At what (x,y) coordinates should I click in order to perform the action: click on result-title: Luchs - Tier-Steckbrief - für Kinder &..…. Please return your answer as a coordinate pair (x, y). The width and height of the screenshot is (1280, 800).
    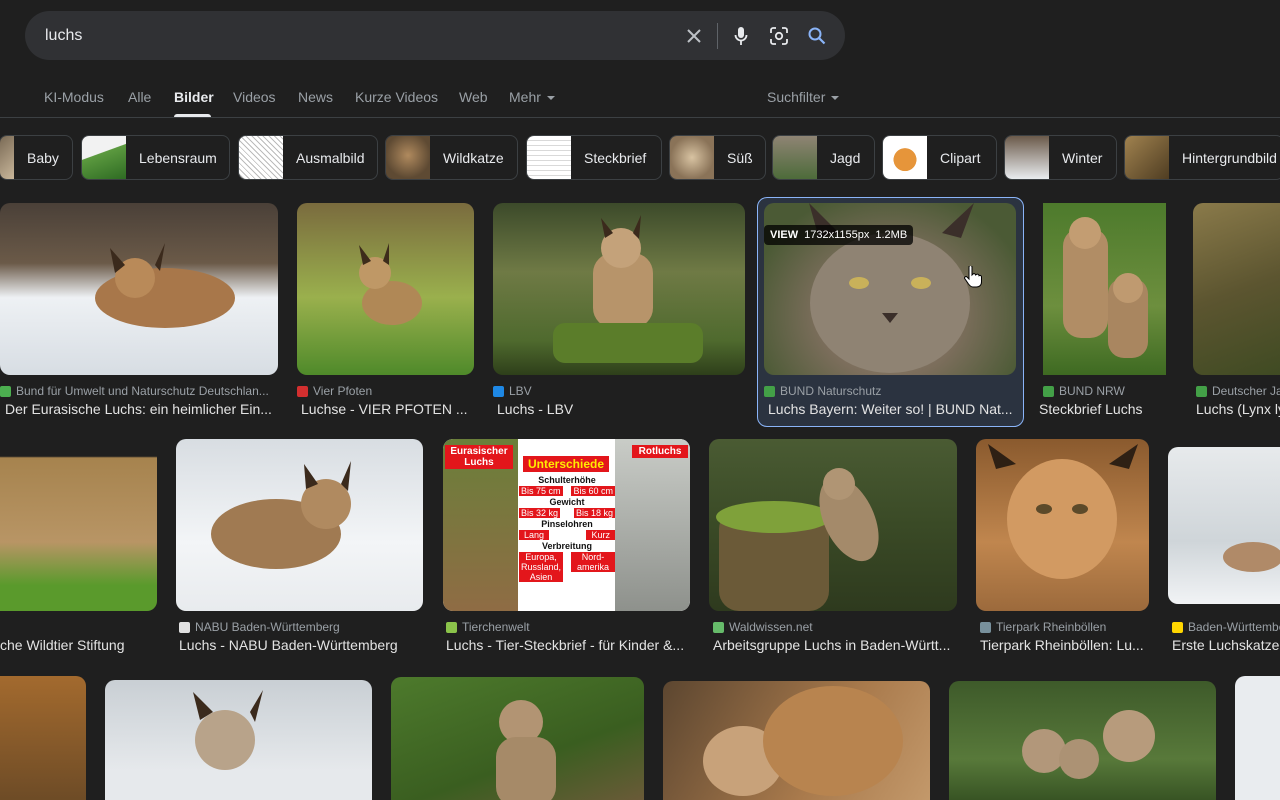
    Looking at the image, I should click on (566, 645).